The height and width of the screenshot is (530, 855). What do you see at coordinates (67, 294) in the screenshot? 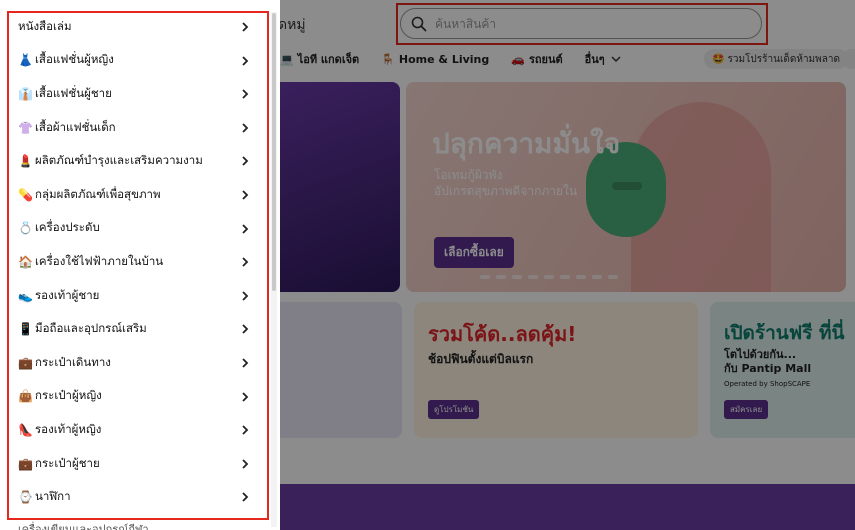
I see `menu-item-label: รองเท้าผู้ชาย` at bounding box center [67, 294].